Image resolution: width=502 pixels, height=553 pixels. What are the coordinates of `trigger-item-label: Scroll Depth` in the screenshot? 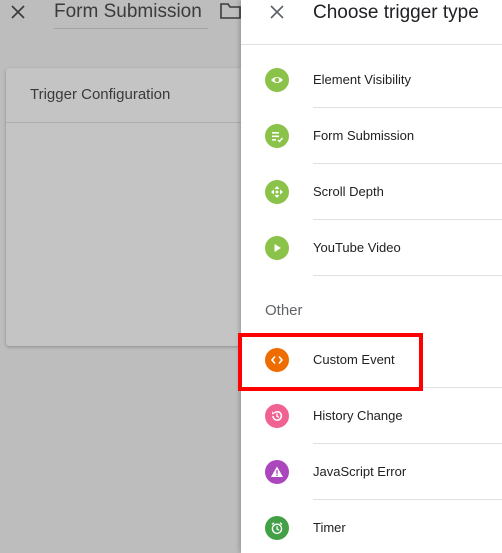 It's located at (348, 191).